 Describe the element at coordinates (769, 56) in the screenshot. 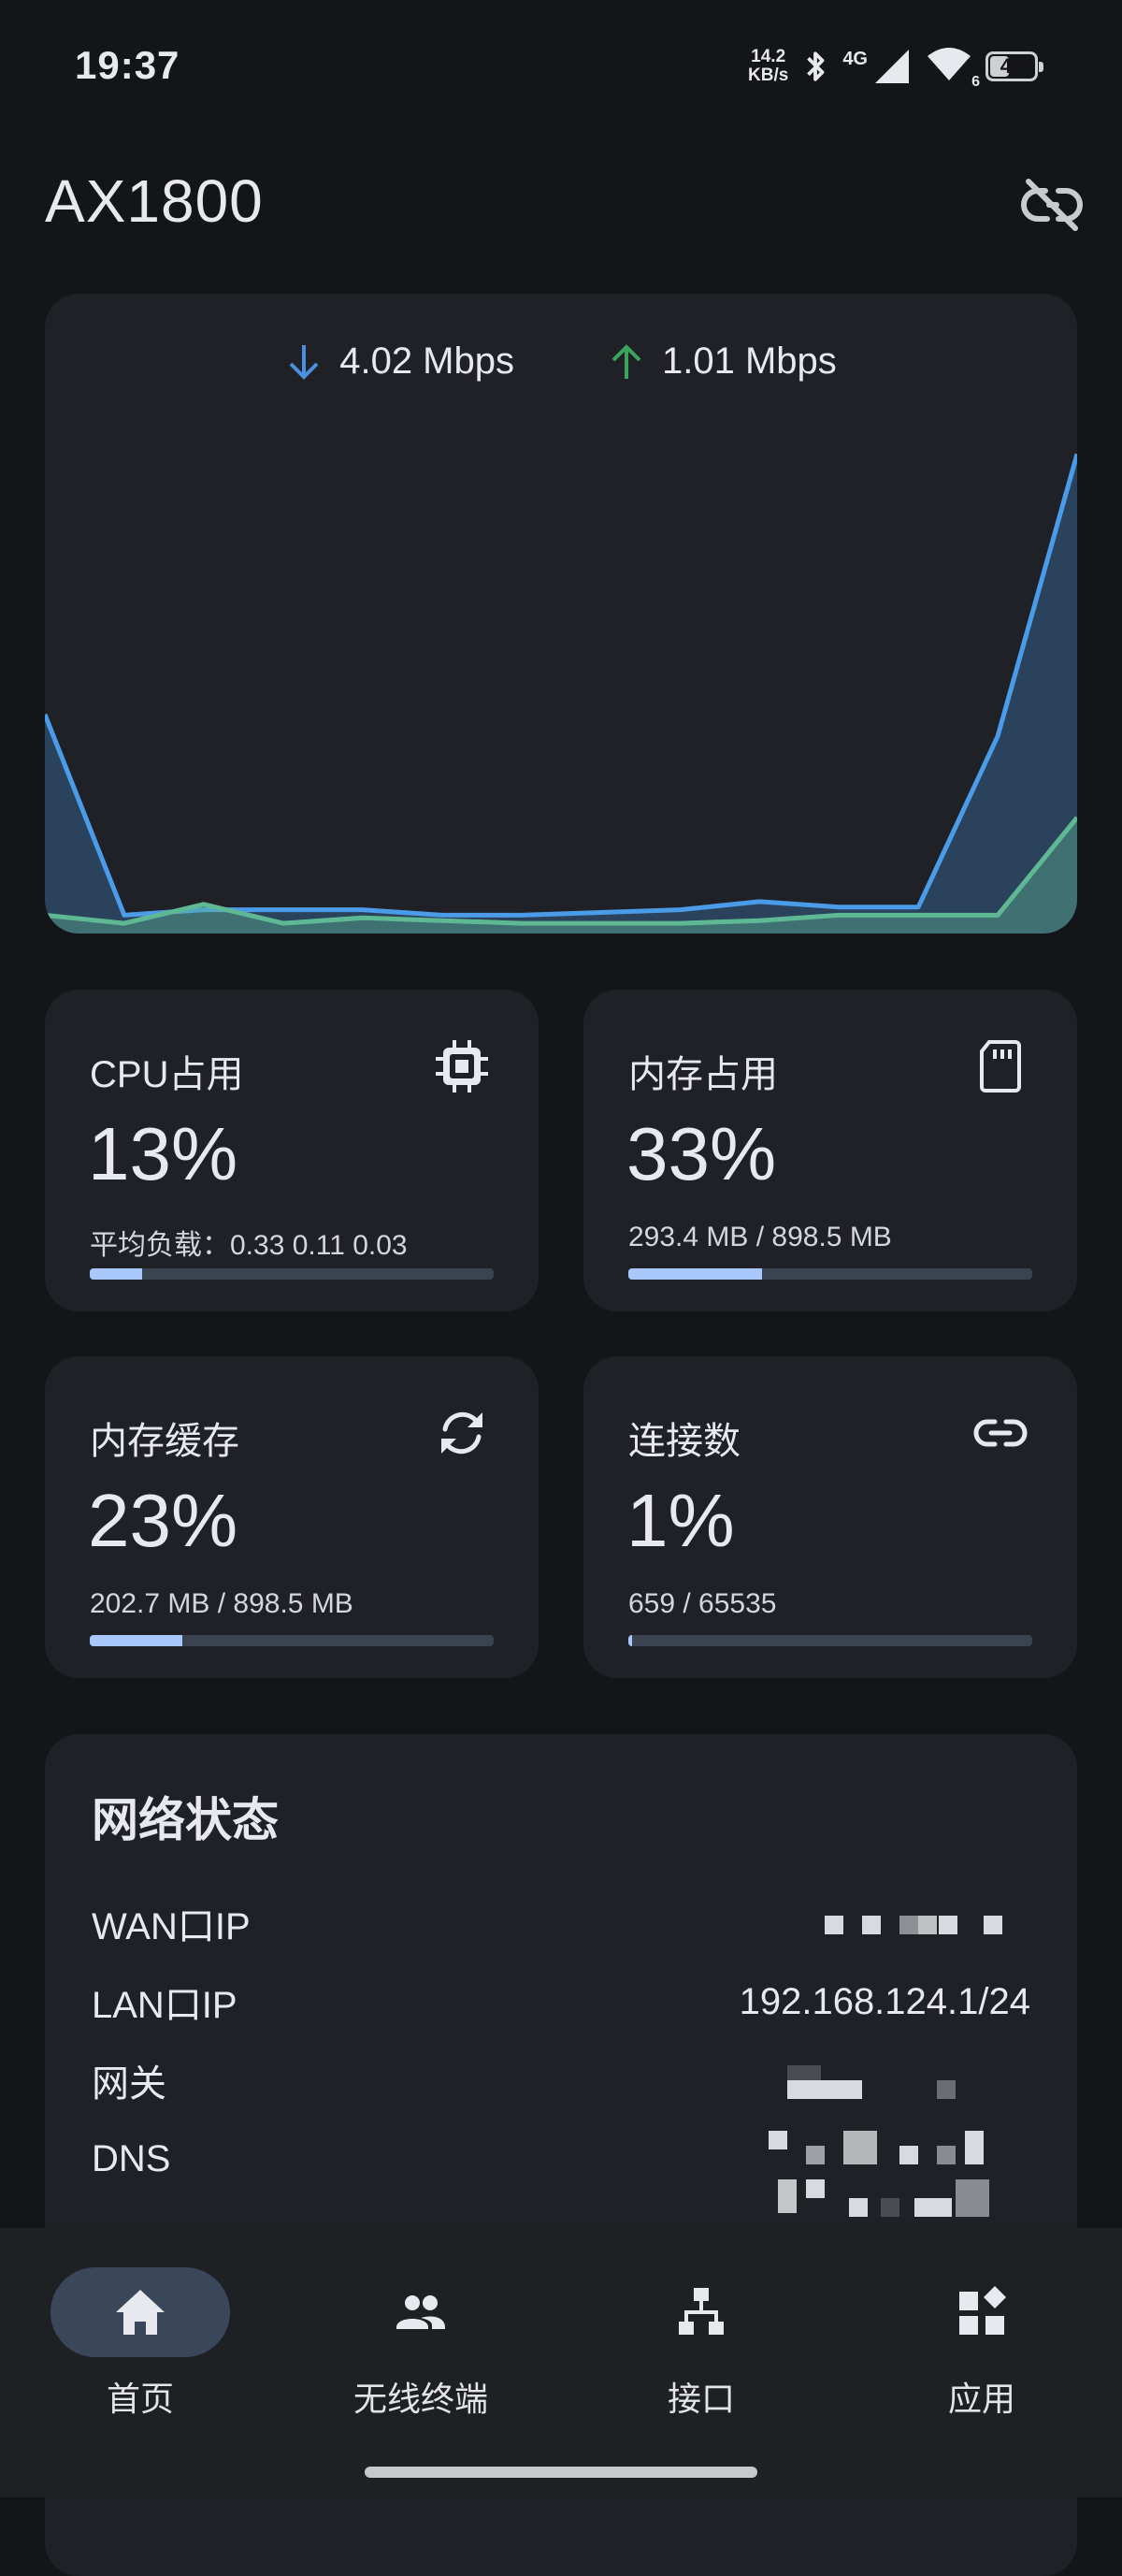

I see `net-speed-value: 14.2` at that location.